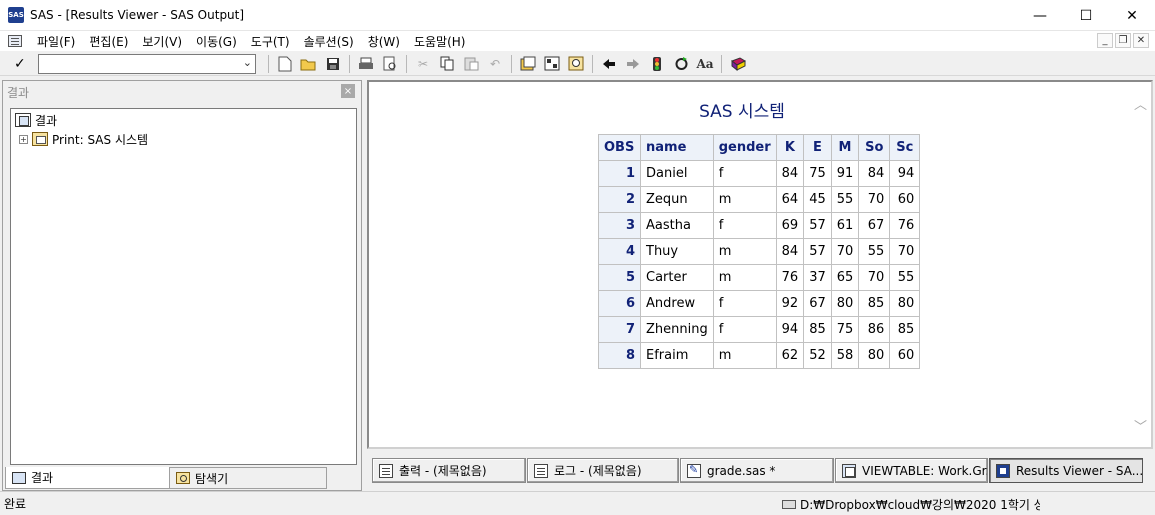 The width and height of the screenshot is (1155, 515). What do you see at coordinates (471, 64) in the screenshot?
I see `paste-icon` at bounding box center [471, 64].